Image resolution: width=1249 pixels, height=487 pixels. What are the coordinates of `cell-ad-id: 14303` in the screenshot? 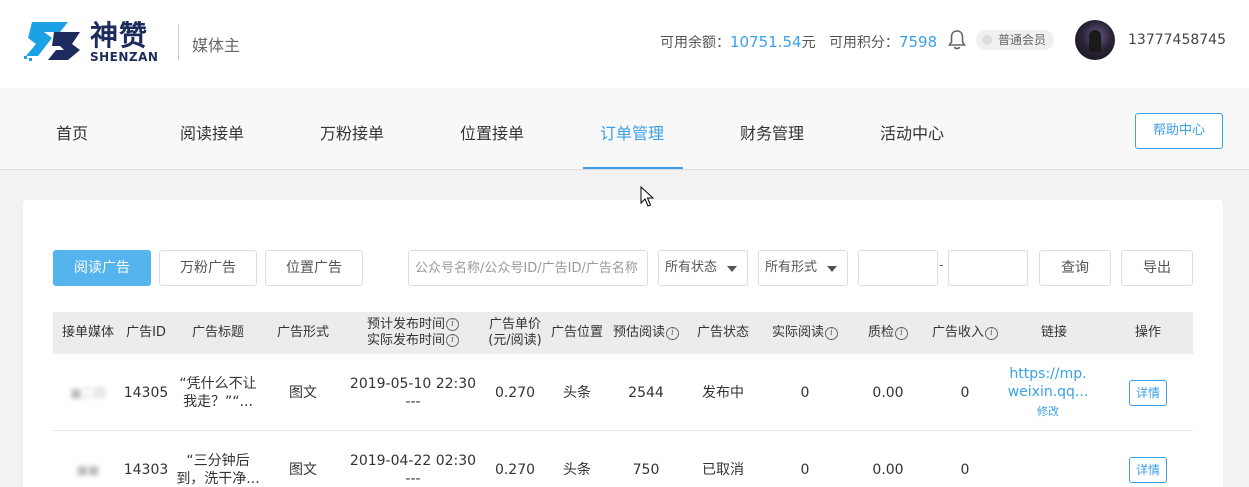 It's located at (146, 469).